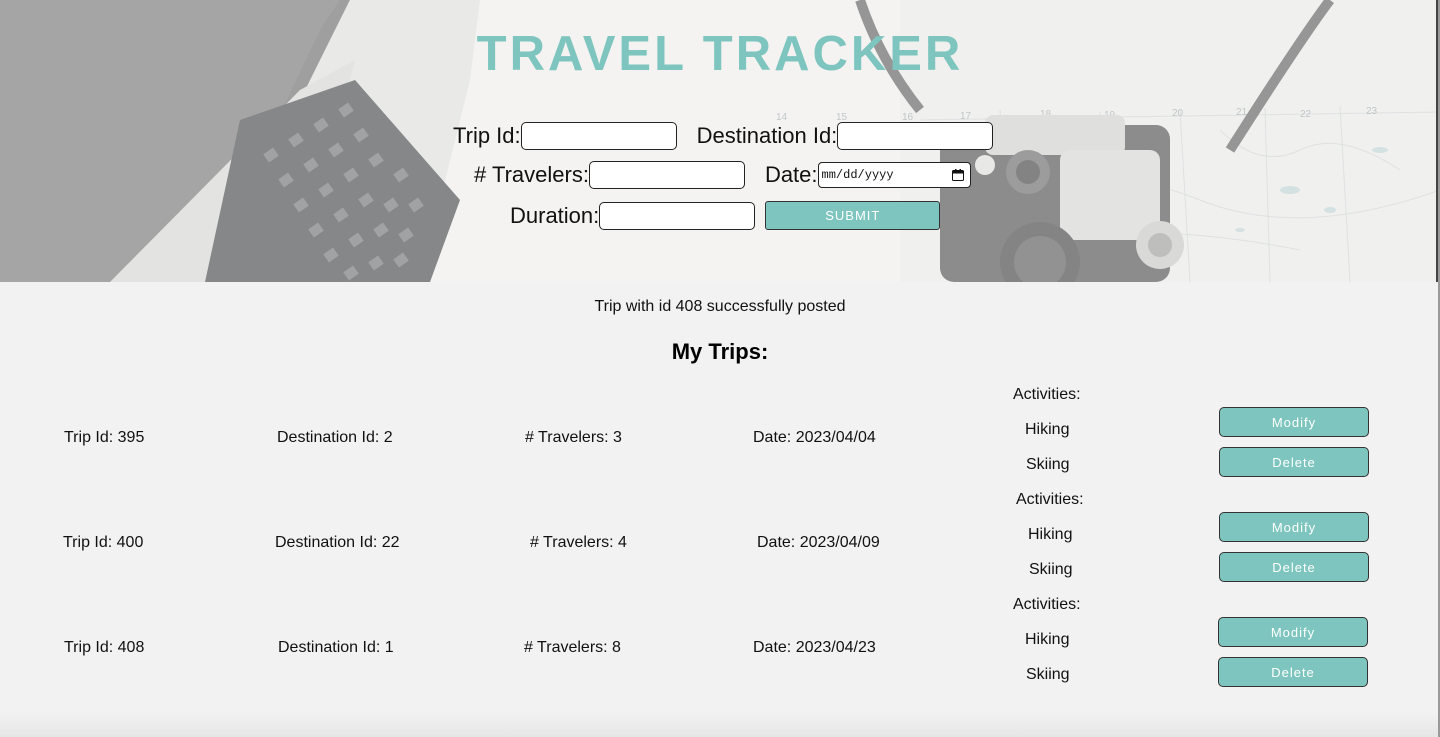 This screenshot has height=737, width=1440. What do you see at coordinates (573, 437) in the screenshot?
I see `travelers-text: # Travelers: 3` at bounding box center [573, 437].